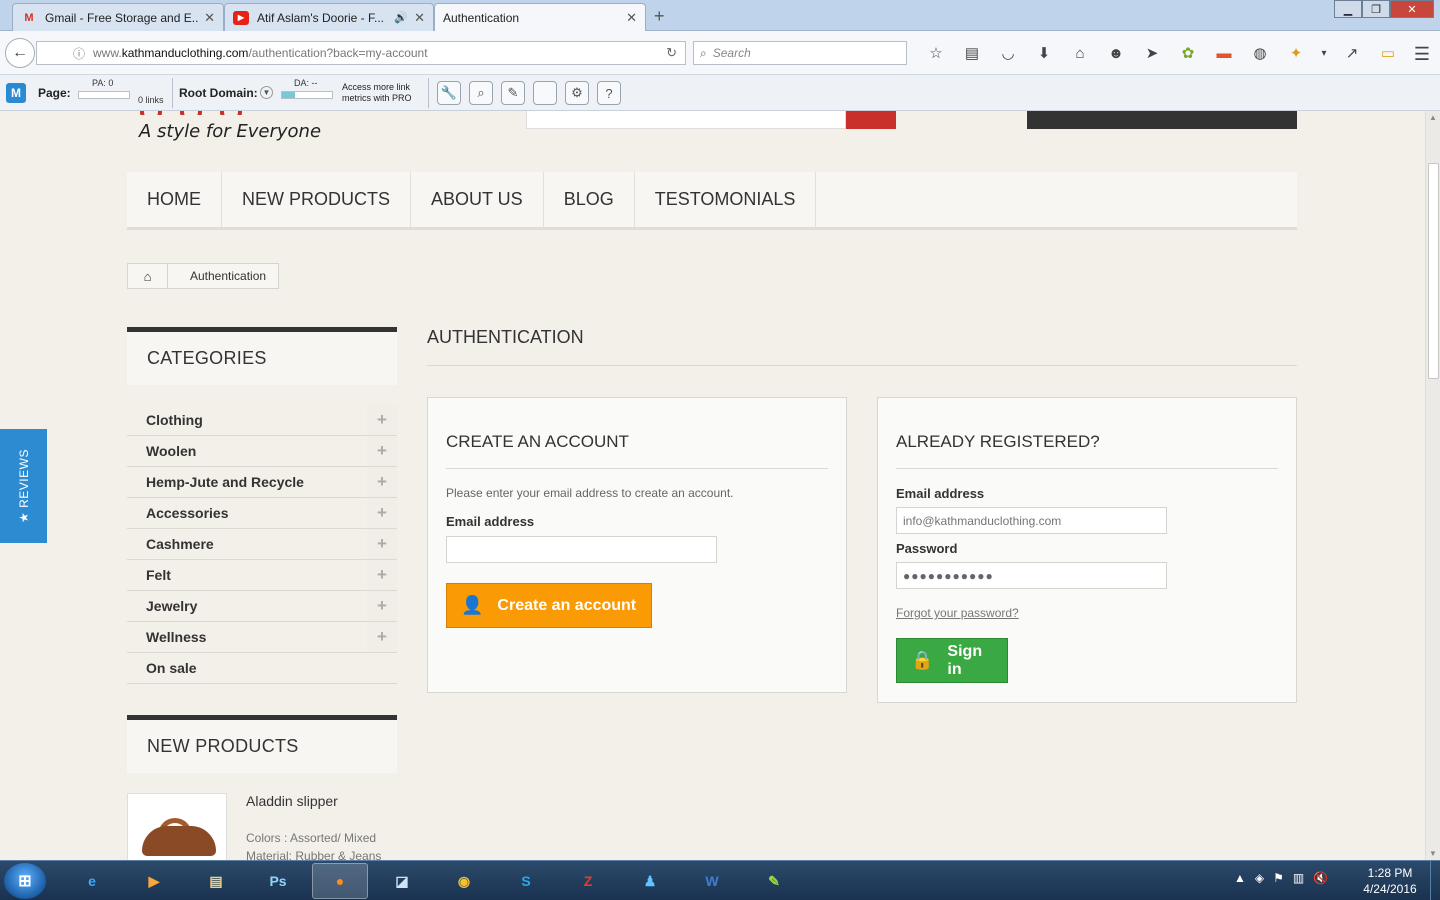 The width and height of the screenshot is (1440, 900). I want to click on site-search-input, so click(686, 120).